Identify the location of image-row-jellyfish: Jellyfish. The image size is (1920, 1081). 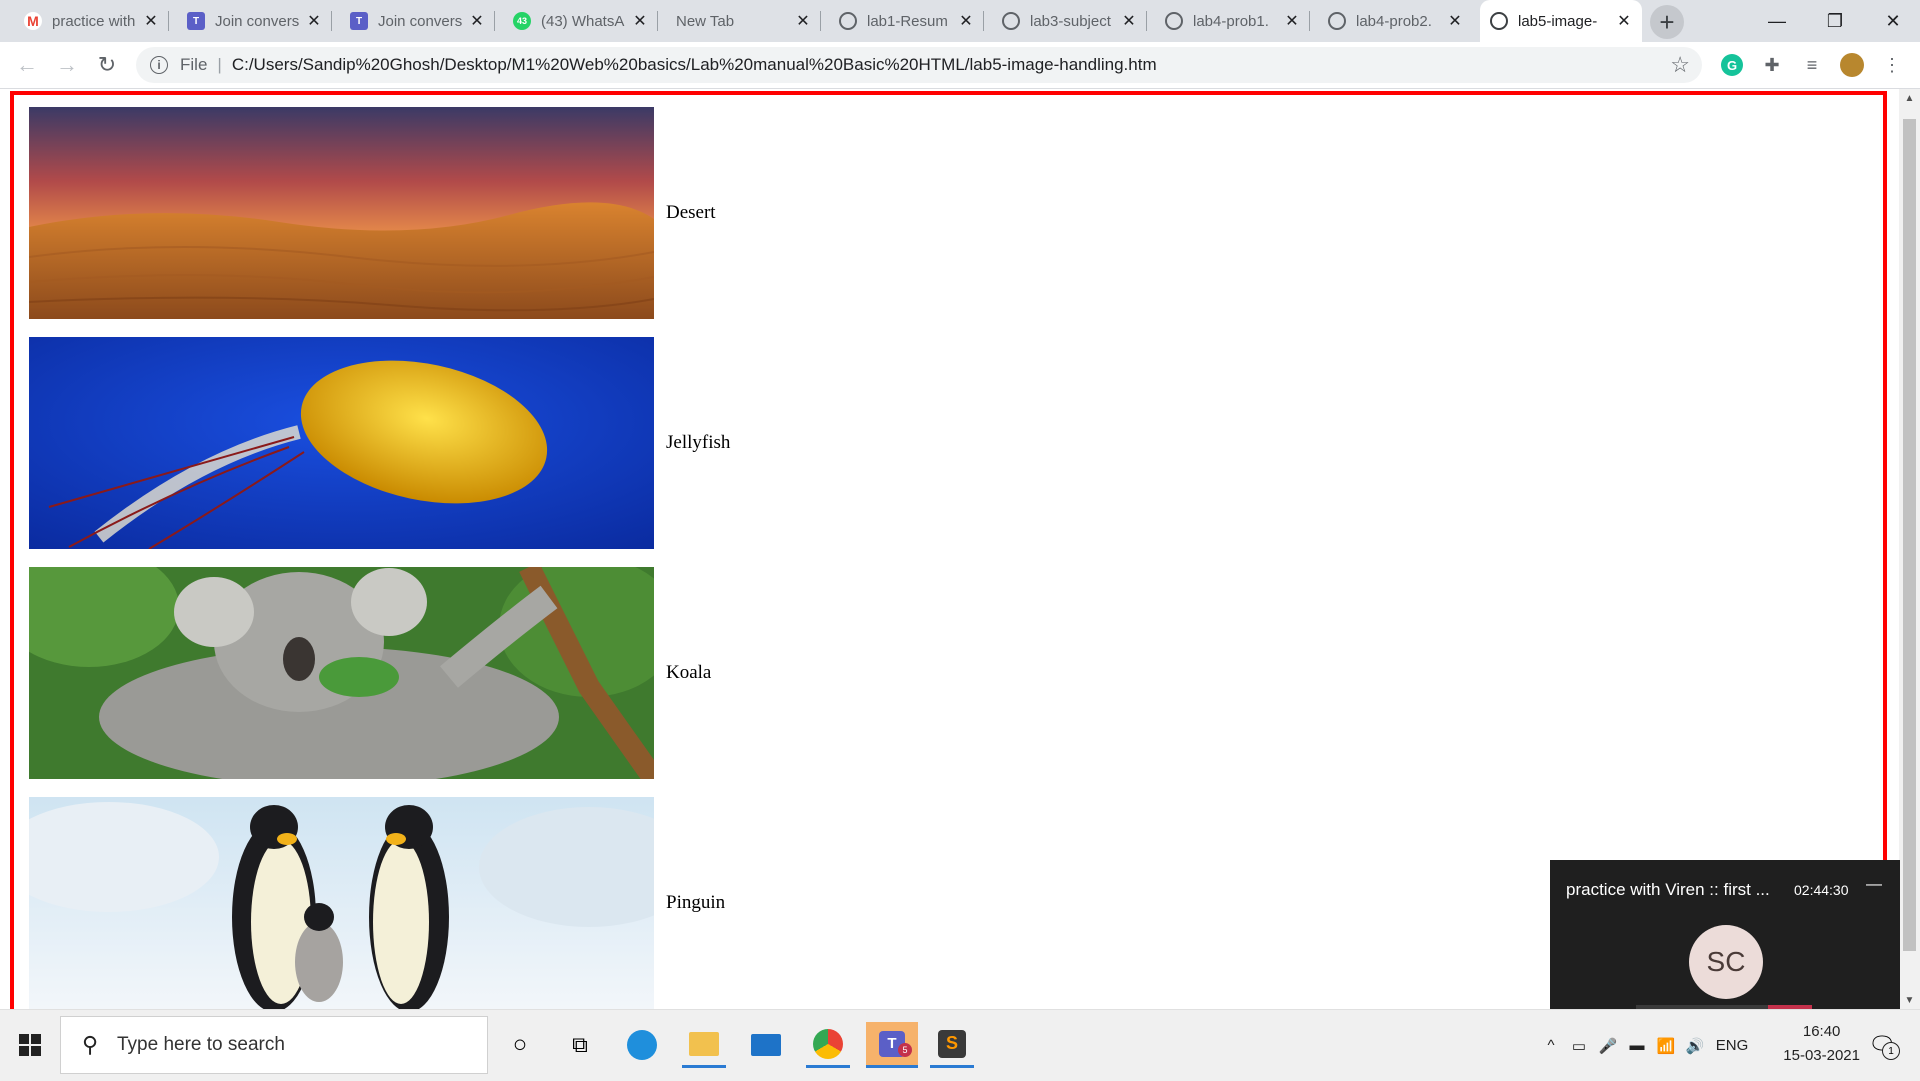
(379, 443).